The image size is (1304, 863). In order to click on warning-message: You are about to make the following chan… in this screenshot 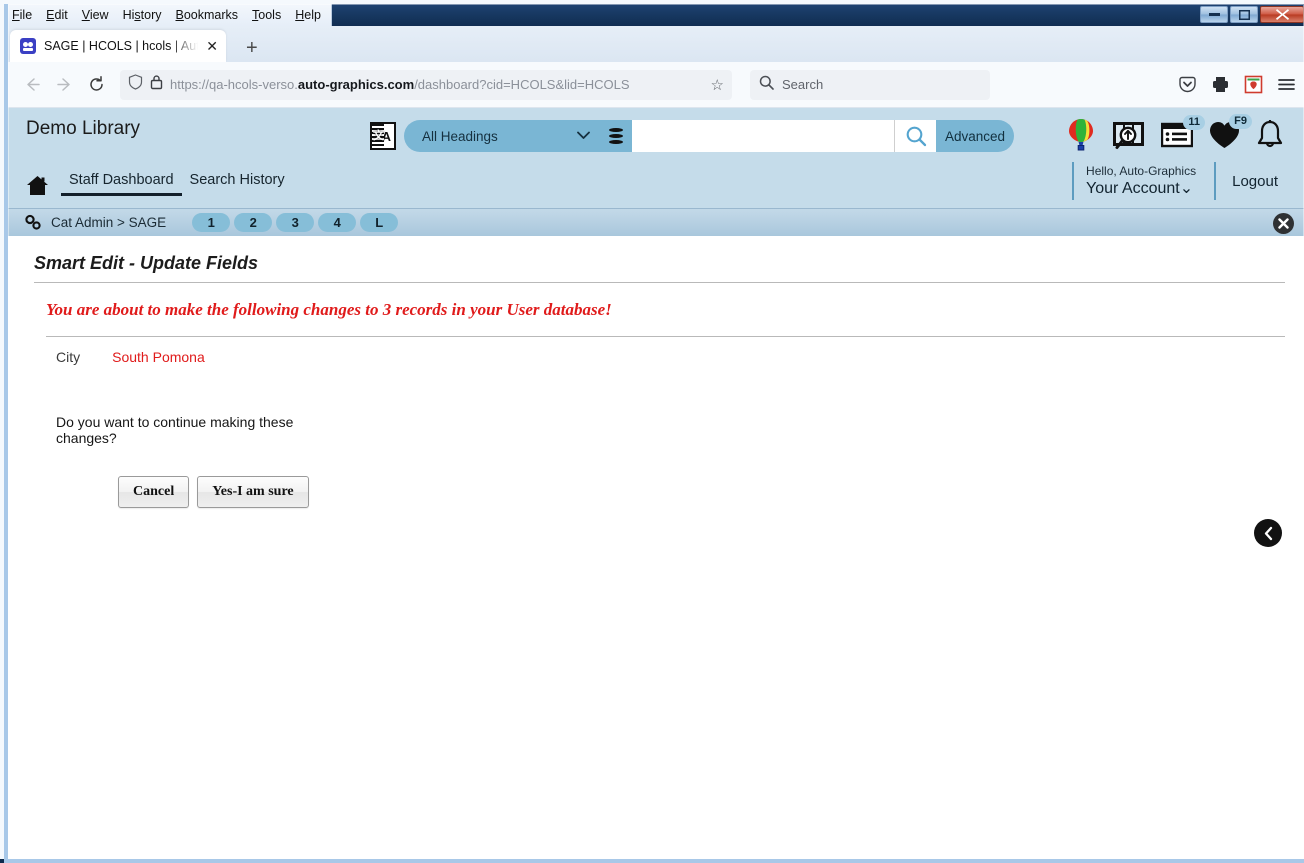, I will do `click(329, 310)`.